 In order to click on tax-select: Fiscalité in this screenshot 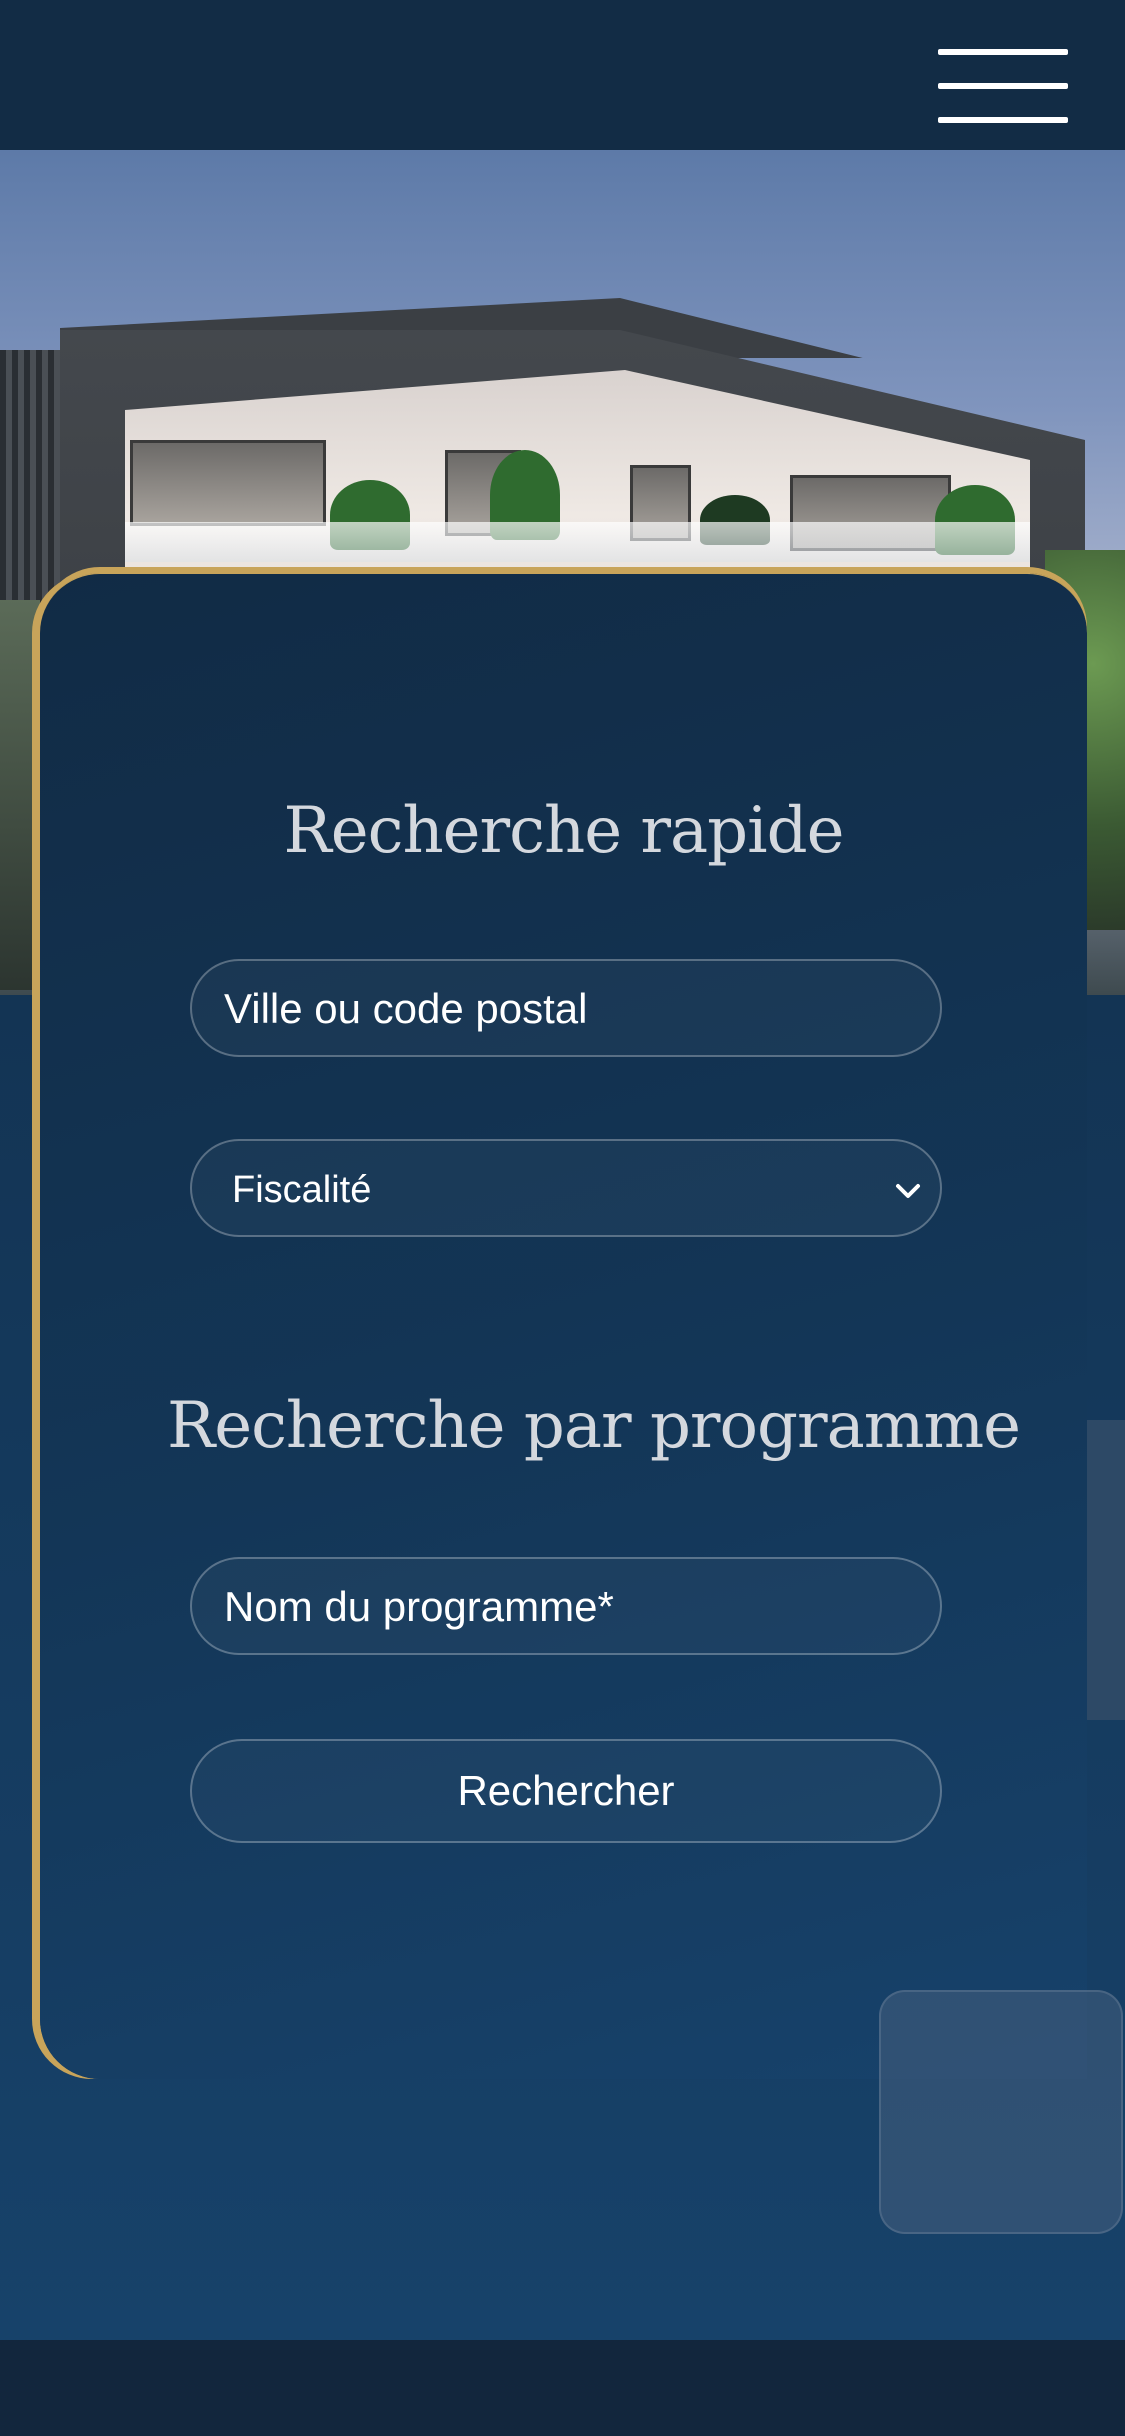, I will do `click(566, 1188)`.